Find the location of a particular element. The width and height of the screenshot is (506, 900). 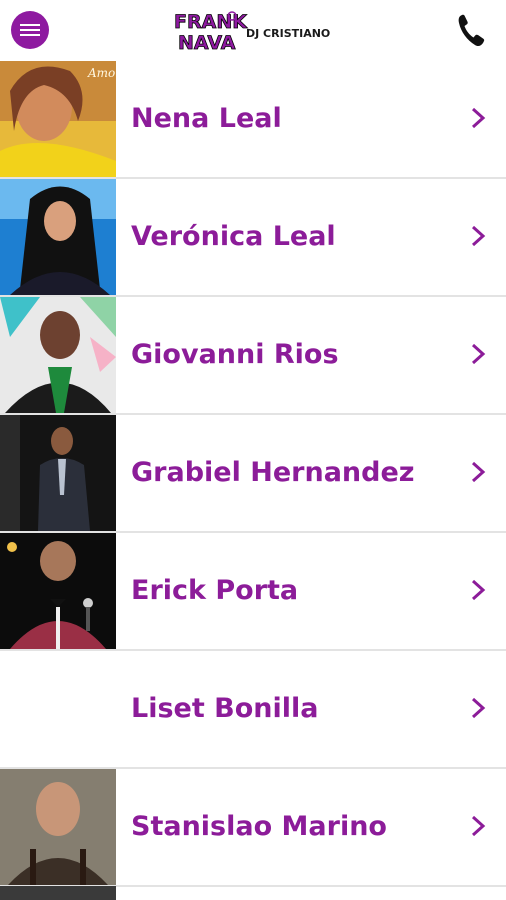

svg-text: Amo is located at coordinates (101, 73).